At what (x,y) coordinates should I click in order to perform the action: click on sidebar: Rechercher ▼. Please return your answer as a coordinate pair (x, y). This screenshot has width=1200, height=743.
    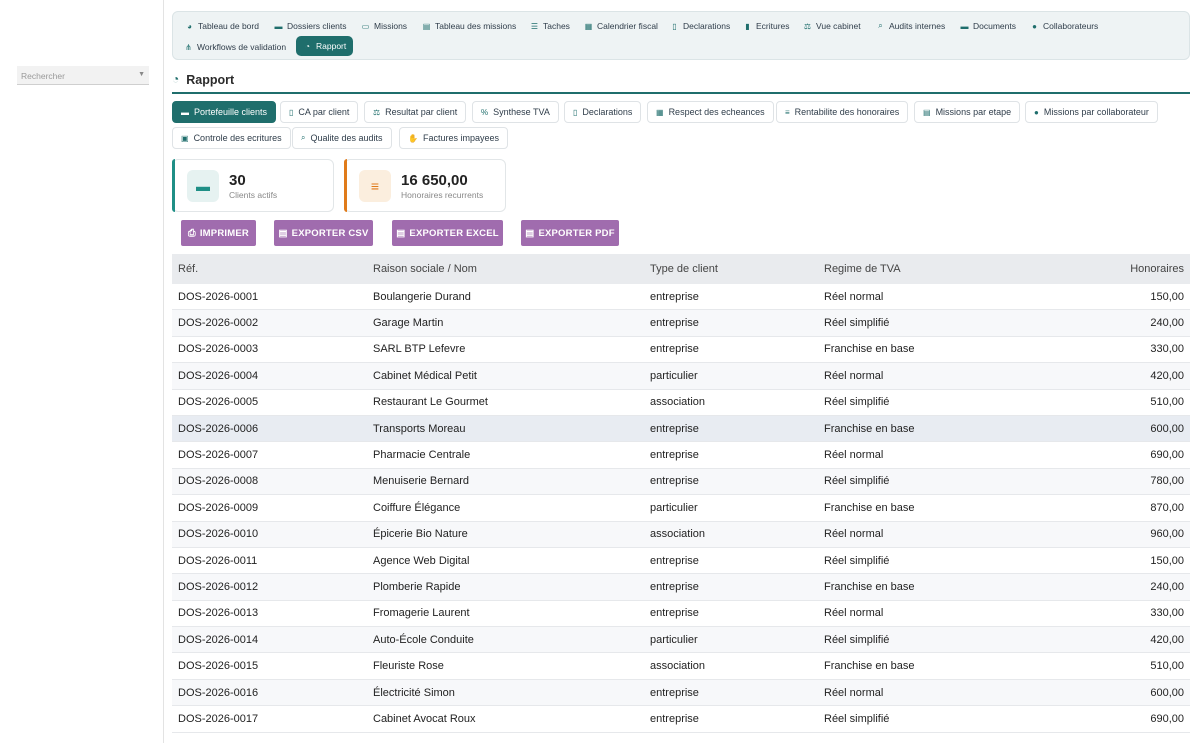
    Looking at the image, I should click on (82, 371).